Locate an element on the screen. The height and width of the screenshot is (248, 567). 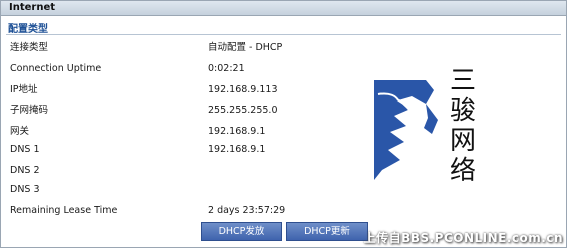
remaining-lease-value: 2 days 23:57:29 is located at coordinates (247, 210).